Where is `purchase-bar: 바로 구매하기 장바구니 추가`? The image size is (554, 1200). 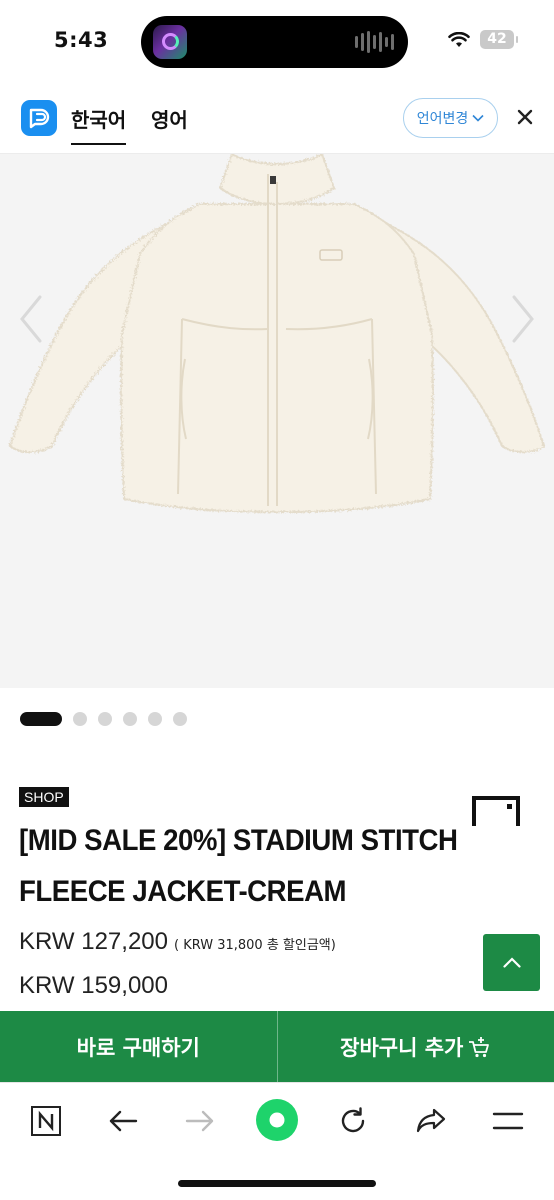 purchase-bar: 바로 구매하기 장바구니 추가 is located at coordinates (277, 1046).